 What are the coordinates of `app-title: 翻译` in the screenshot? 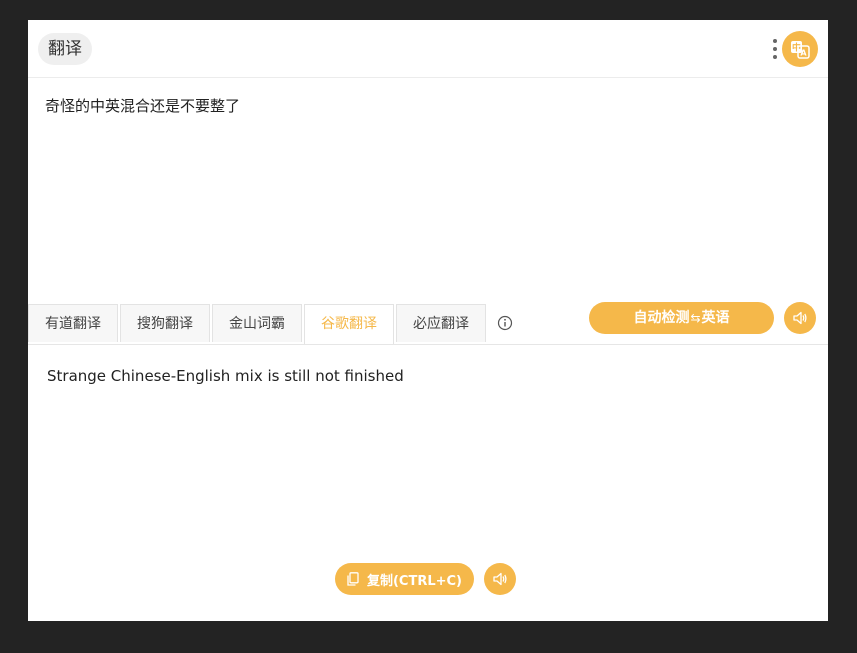 It's located at (65, 49).